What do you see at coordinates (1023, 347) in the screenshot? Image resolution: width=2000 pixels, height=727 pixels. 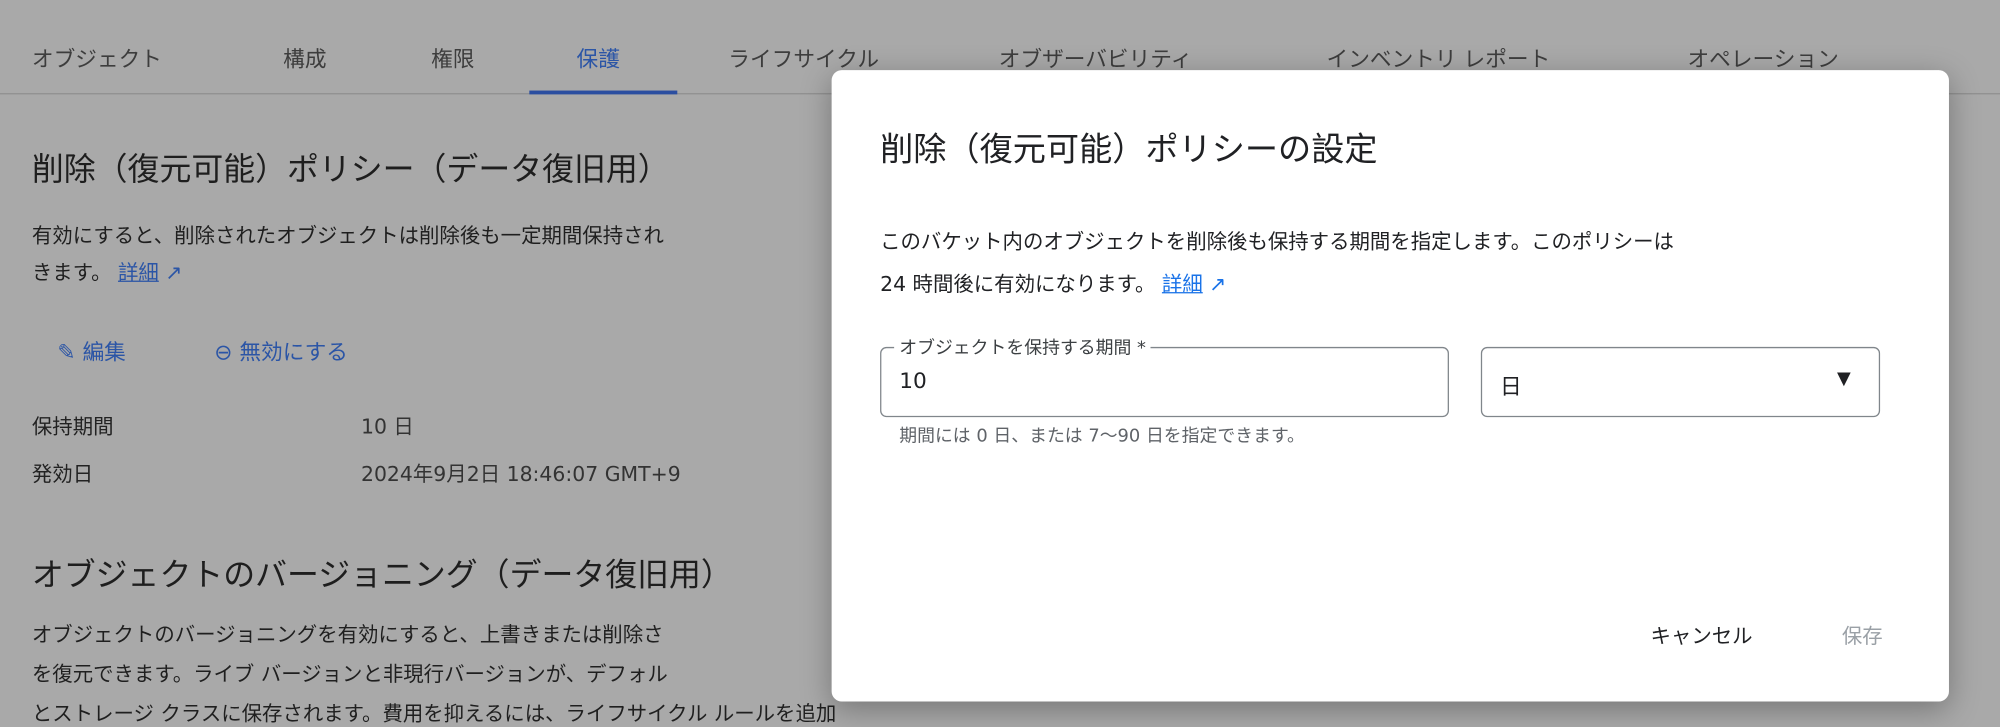 I see `duration-label: オブジェクトを保持する期間 *` at bounding box center [1023, 347].